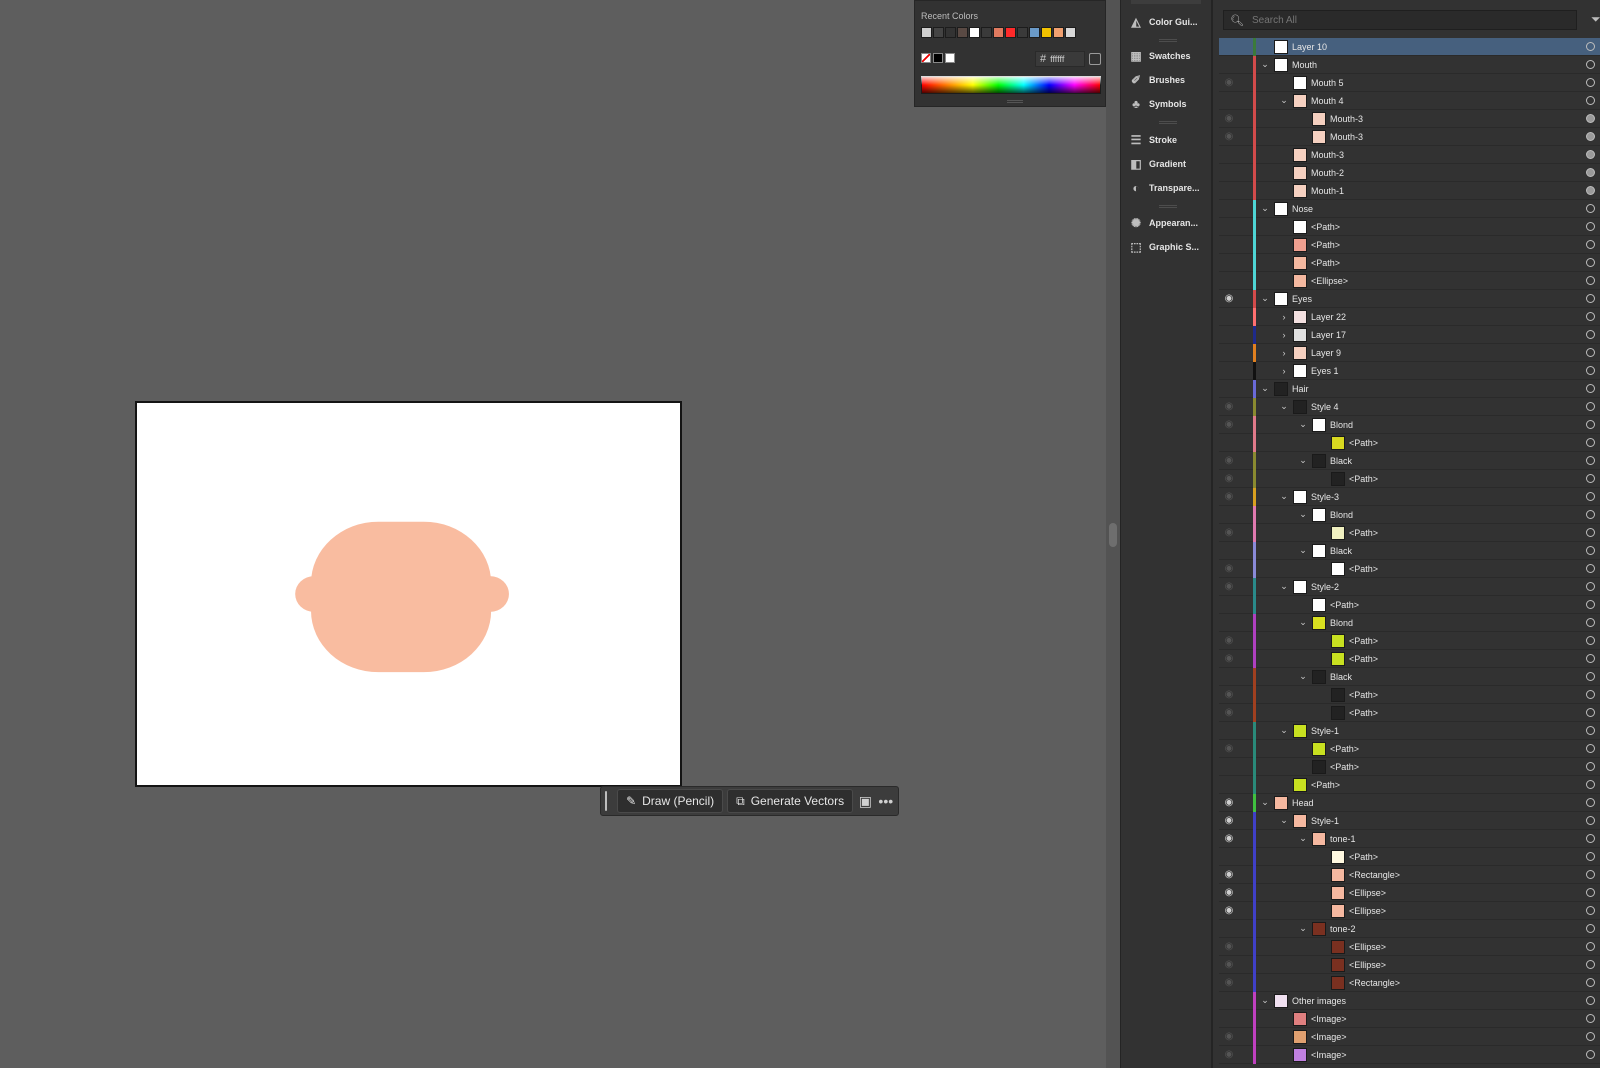 The width and height of the screenshot is (1600, 1068). I want to click on none-swatch, so click(926, 58).